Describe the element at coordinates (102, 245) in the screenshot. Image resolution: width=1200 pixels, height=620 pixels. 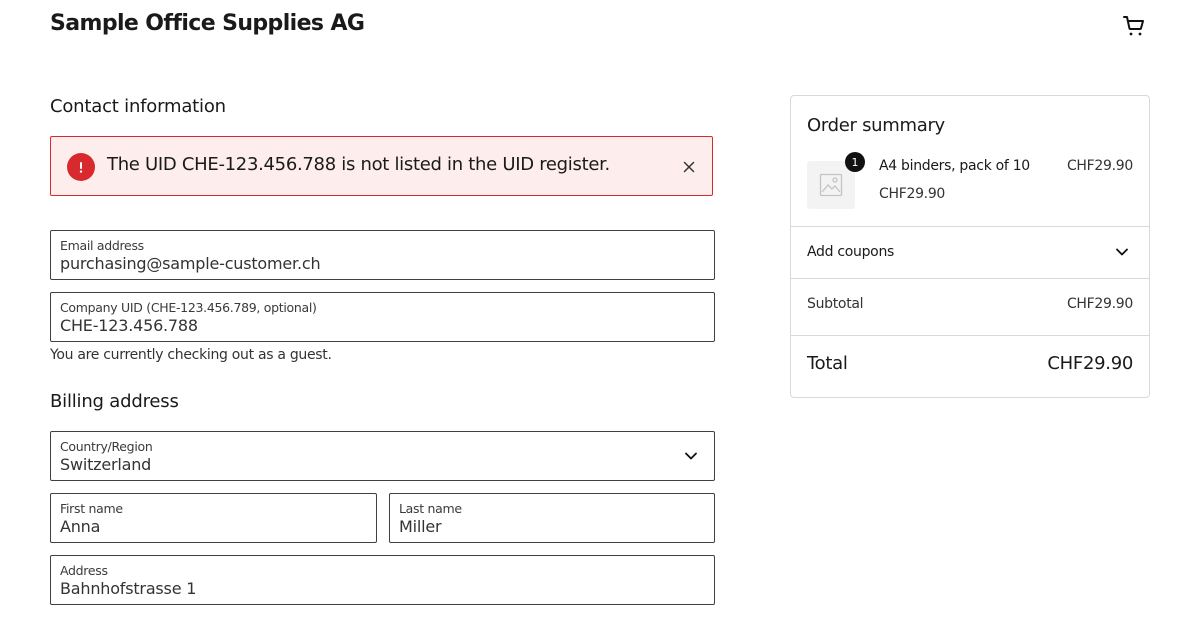
I see `email-field-label: Email address` at that location.